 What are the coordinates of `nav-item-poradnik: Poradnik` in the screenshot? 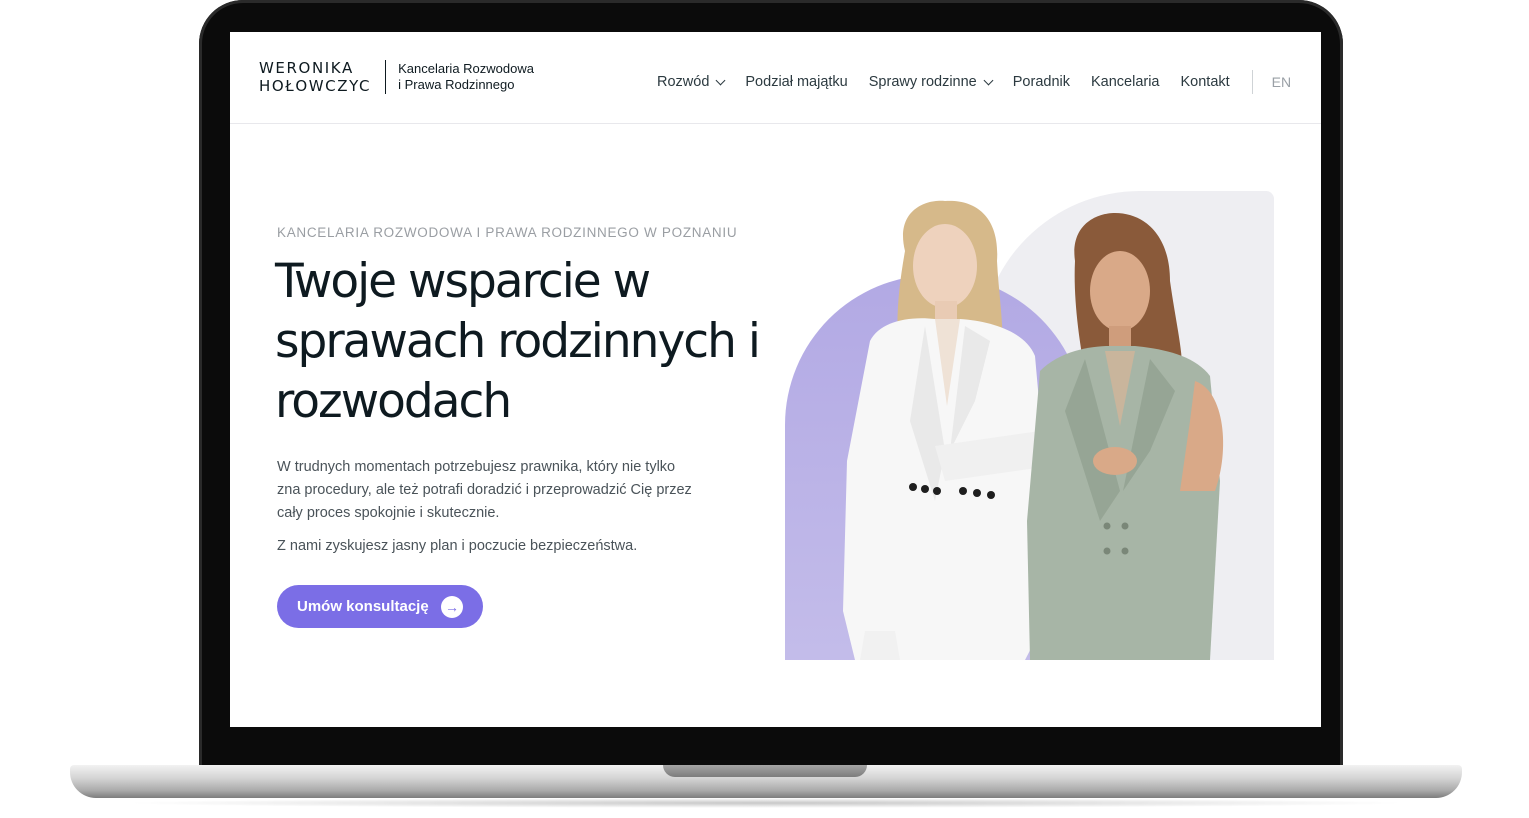 It's located at (1041, 82).